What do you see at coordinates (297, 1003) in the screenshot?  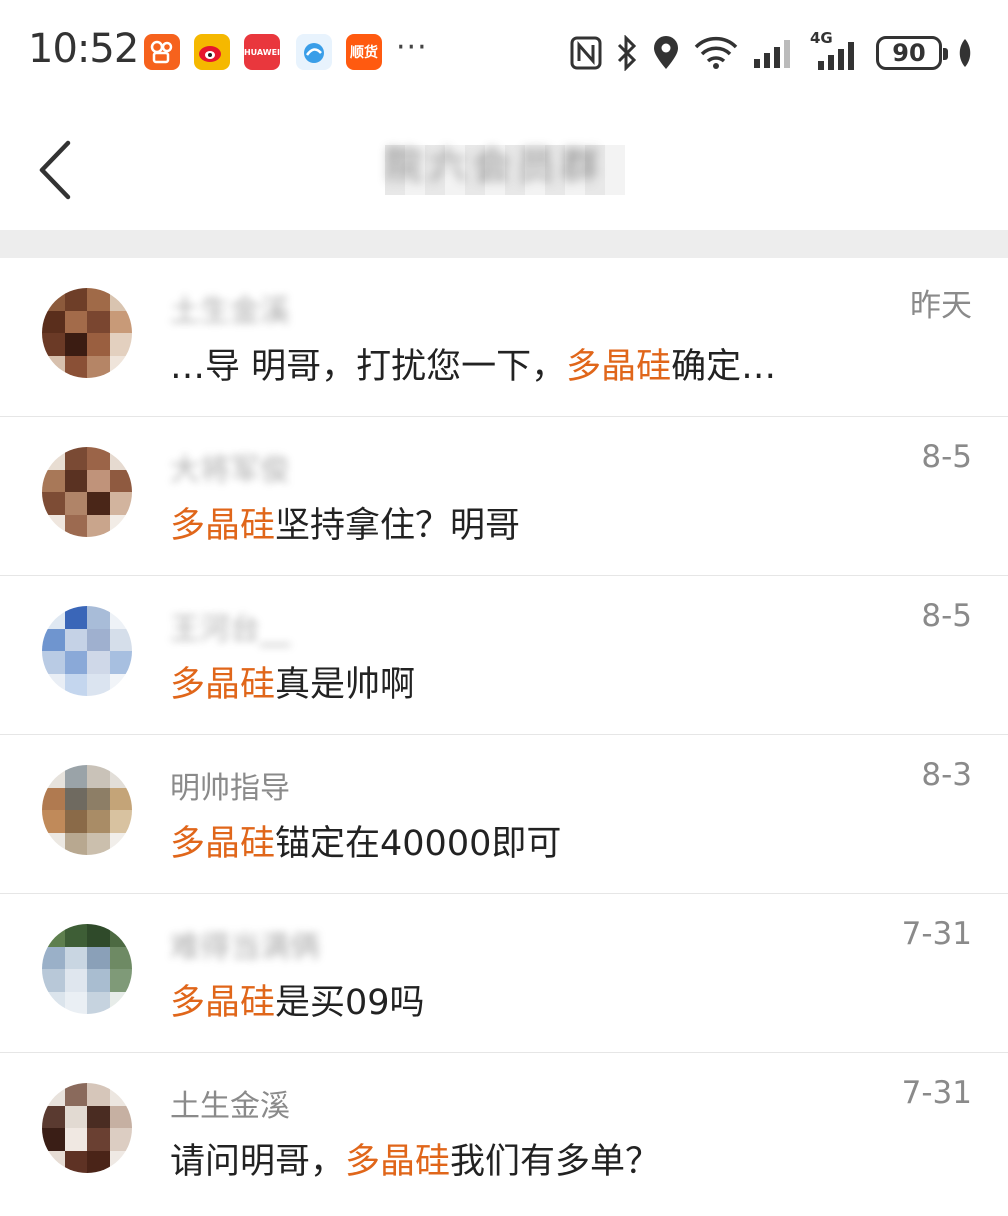 I see `message-preview: 多晶硅是买09吗` at bounding box center [297, 1003].